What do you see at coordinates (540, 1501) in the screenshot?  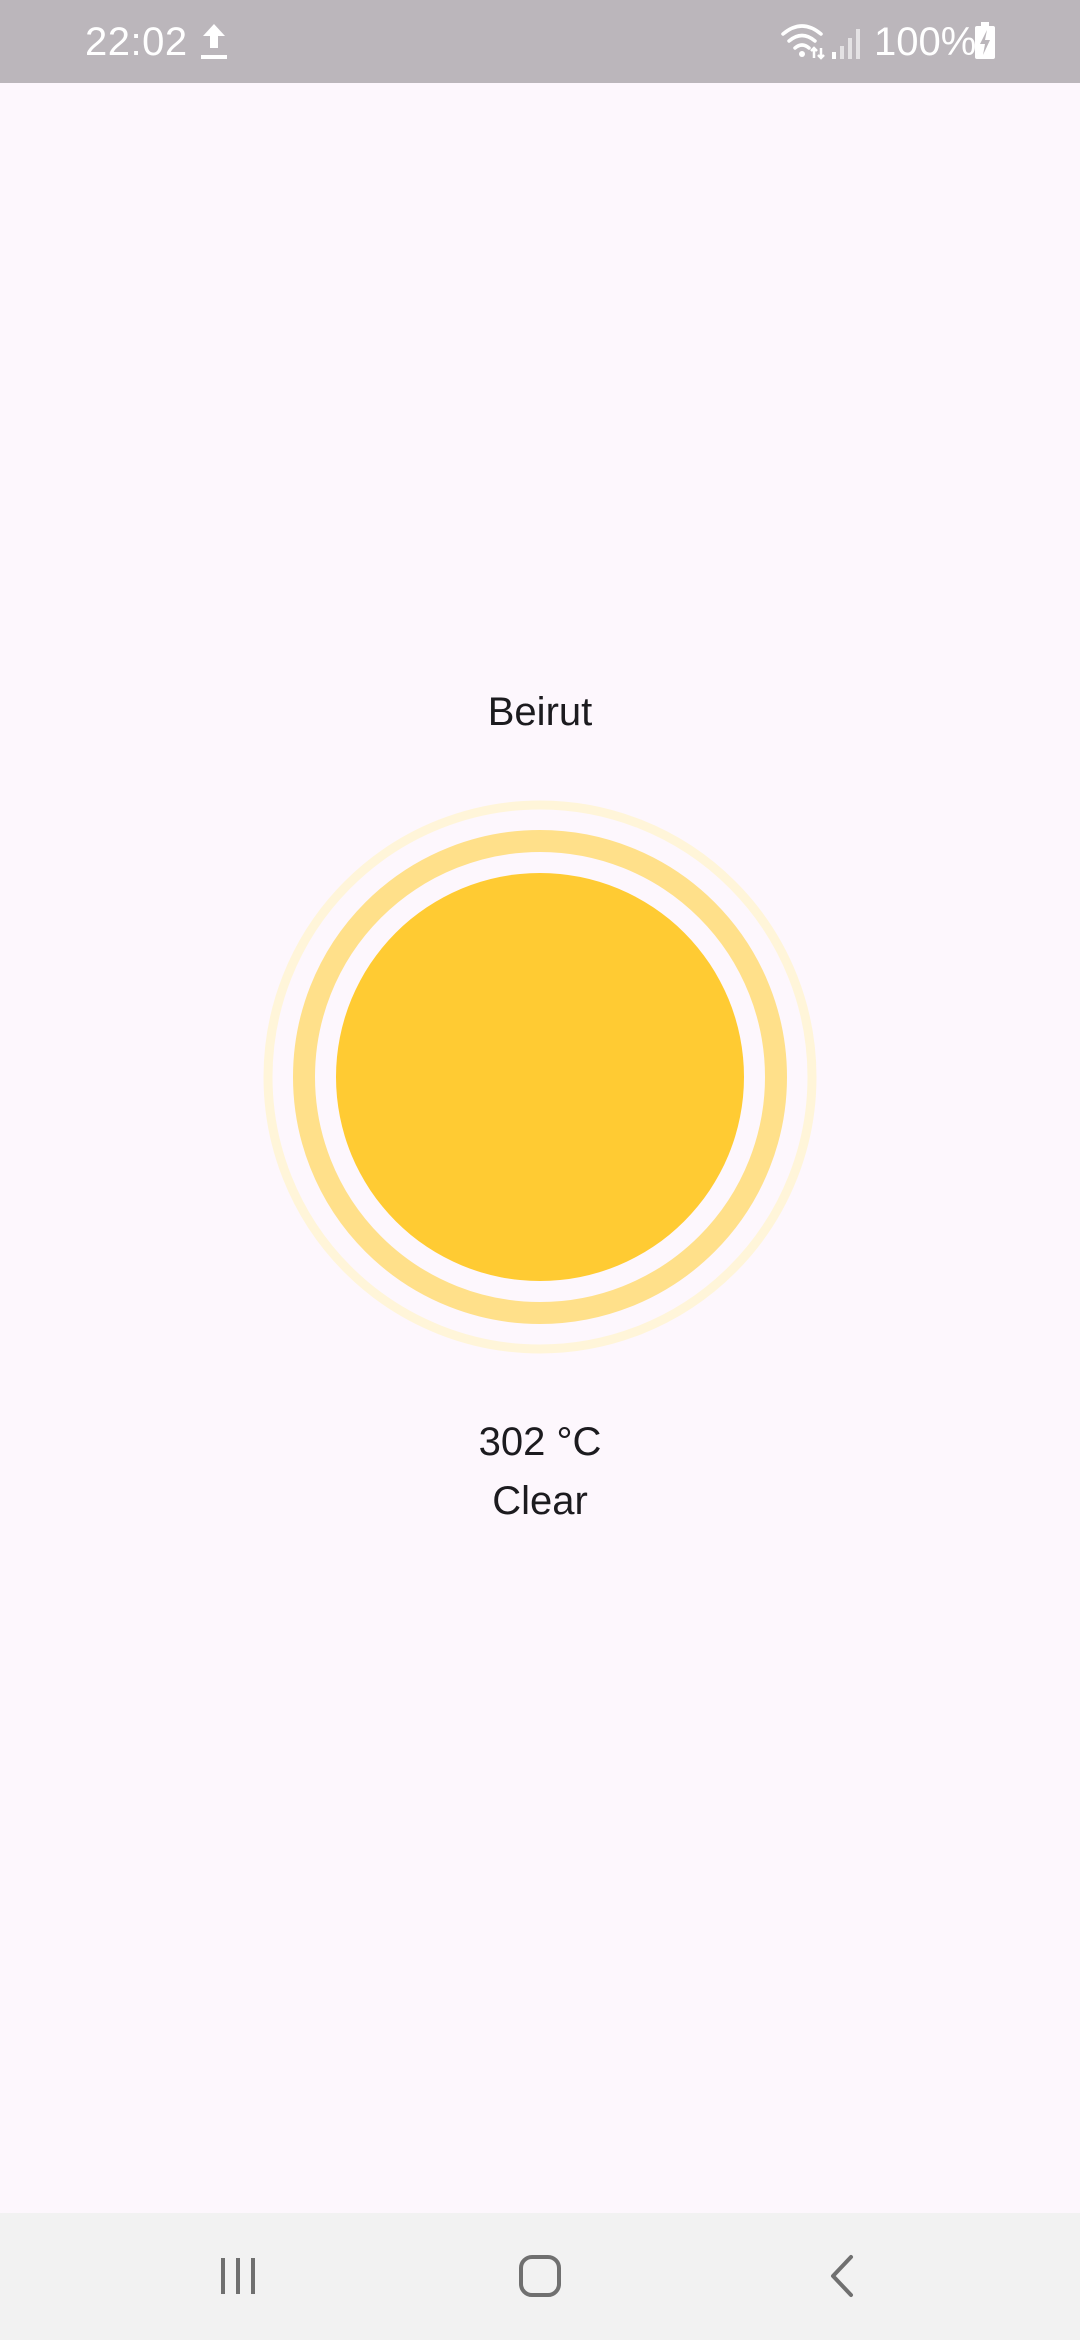 I see `weather-condition: Clear` at bounding box center [540, 1501].